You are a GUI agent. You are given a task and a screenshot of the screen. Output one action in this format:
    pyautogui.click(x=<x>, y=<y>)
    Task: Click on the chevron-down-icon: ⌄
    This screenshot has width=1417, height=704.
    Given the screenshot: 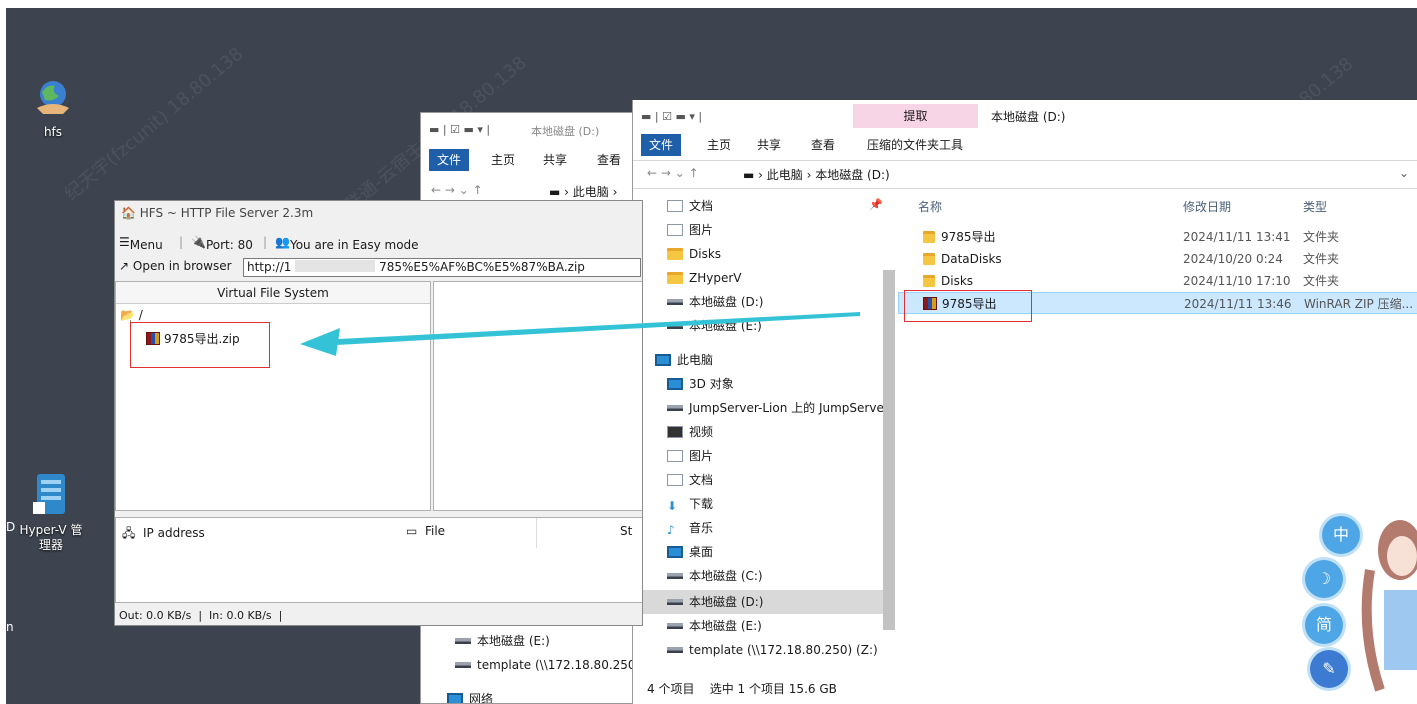 What is the action you would take?
    pyautogui.click(x=1404, y=173)
    